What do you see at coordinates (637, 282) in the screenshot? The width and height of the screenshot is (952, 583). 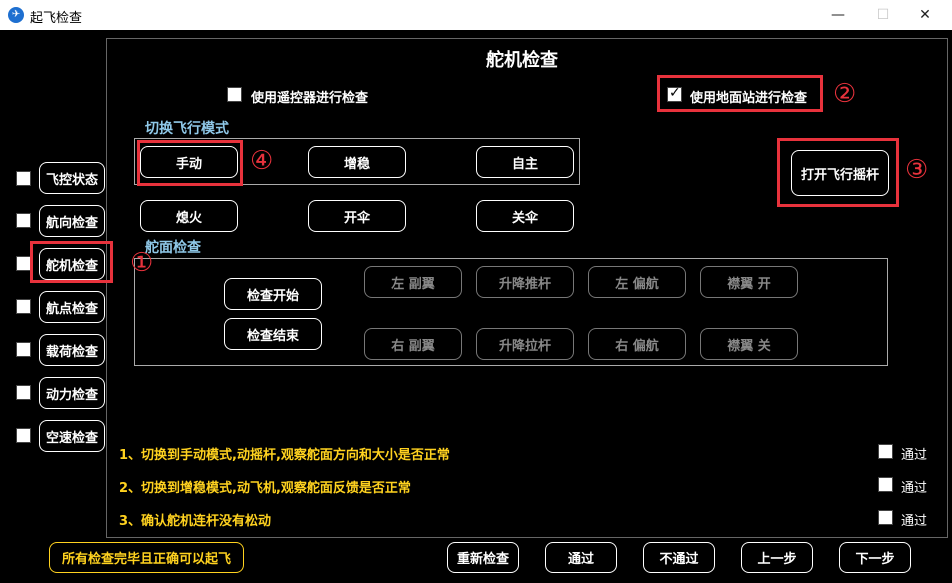 I see `left-yaw-button: 左 偏航` at bounding box center [637, 282].